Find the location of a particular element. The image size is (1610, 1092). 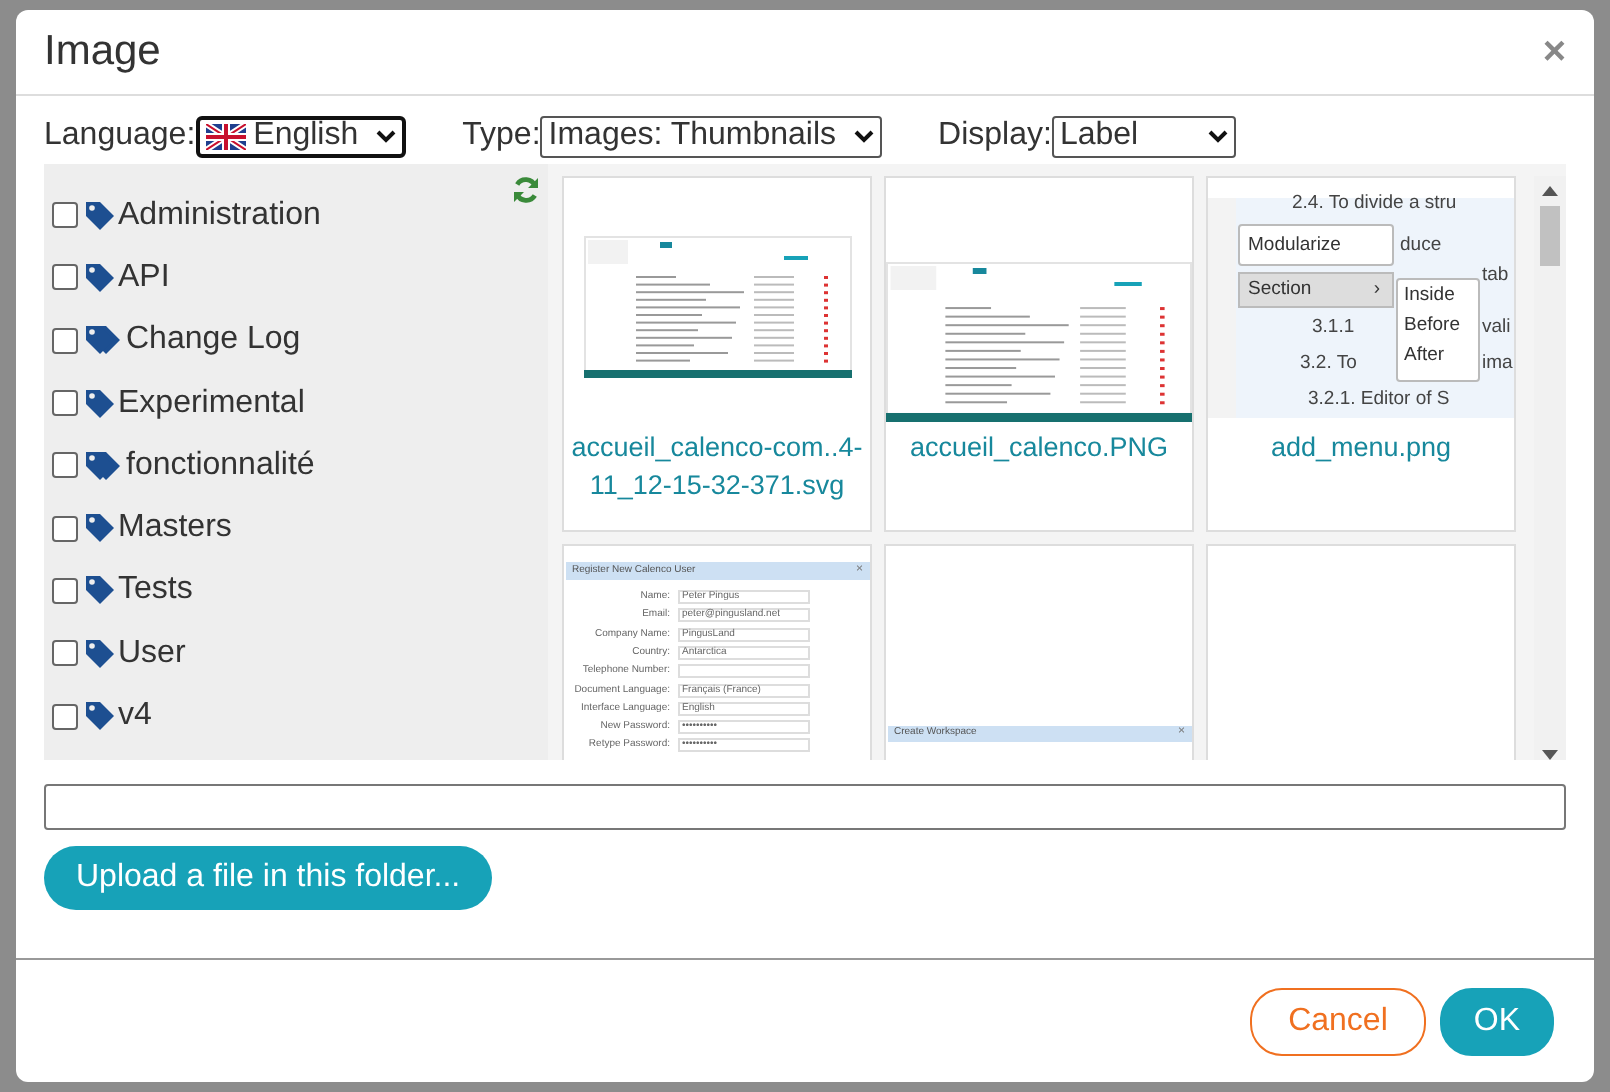

tag-label: Change Log is located at coordinates (213, 340).